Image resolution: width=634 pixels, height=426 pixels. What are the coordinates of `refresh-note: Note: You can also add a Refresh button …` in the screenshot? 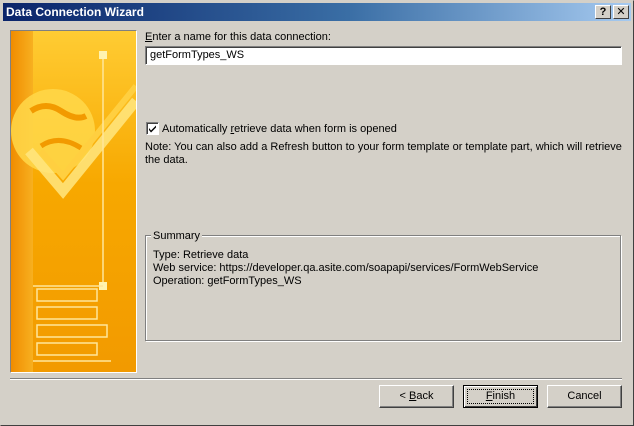 It's located at (383, 153).